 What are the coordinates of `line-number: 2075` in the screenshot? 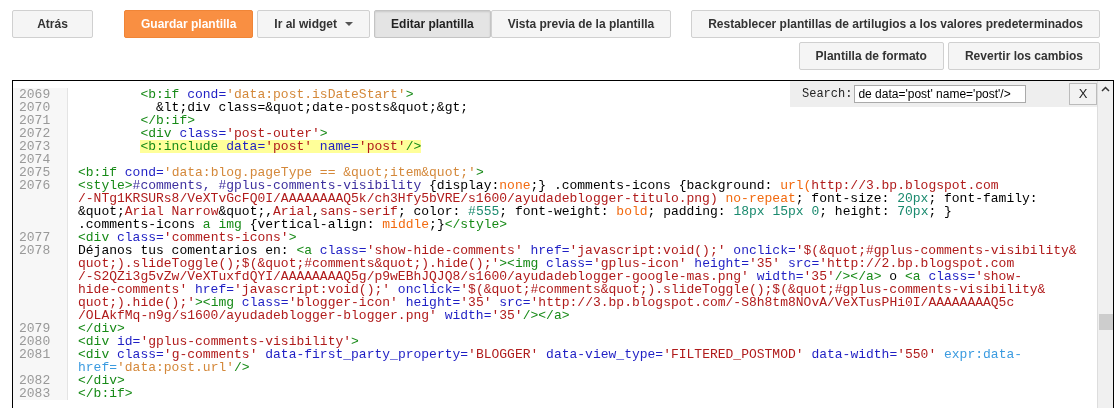 It's located at (35, 172).